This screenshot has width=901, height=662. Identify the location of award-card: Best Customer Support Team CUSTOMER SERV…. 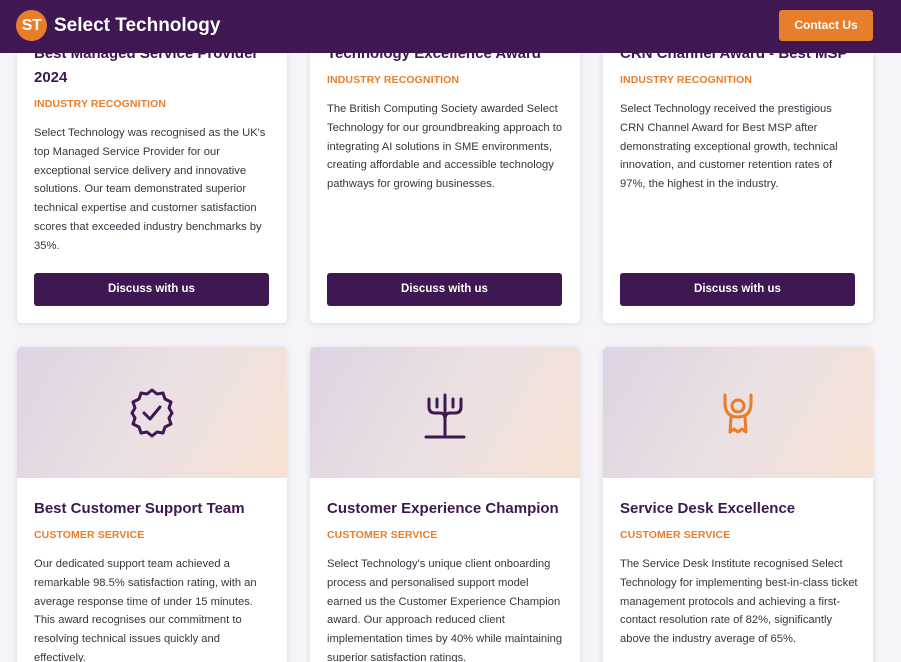
(152, 504).